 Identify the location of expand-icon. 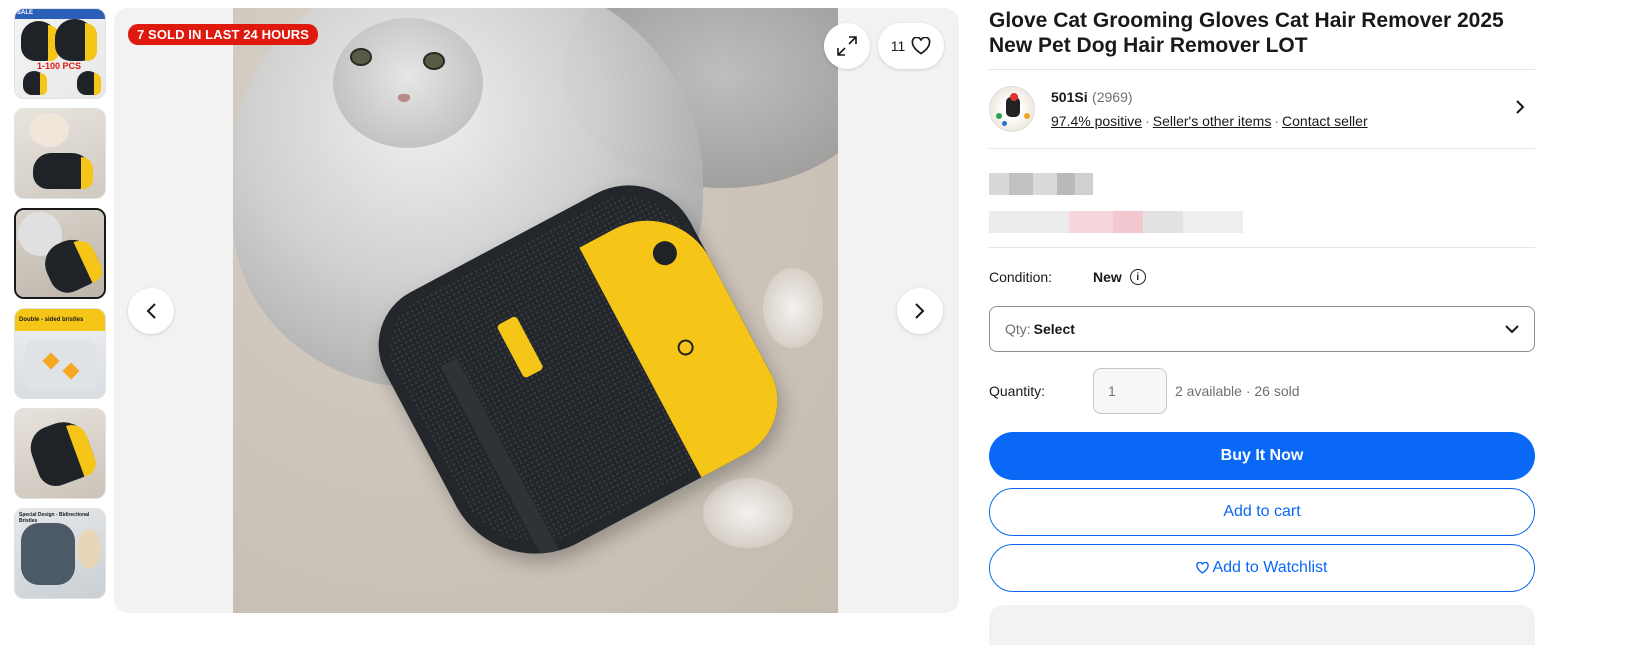
(847, 46).